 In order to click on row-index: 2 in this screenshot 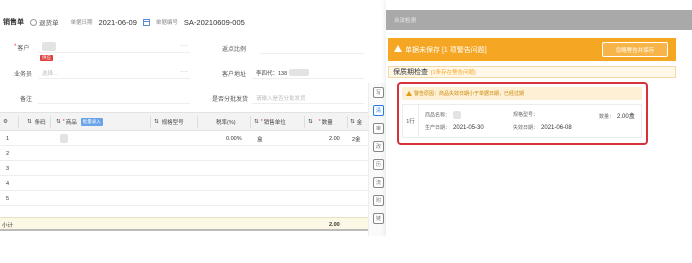, I will do `click(8, 153)`.